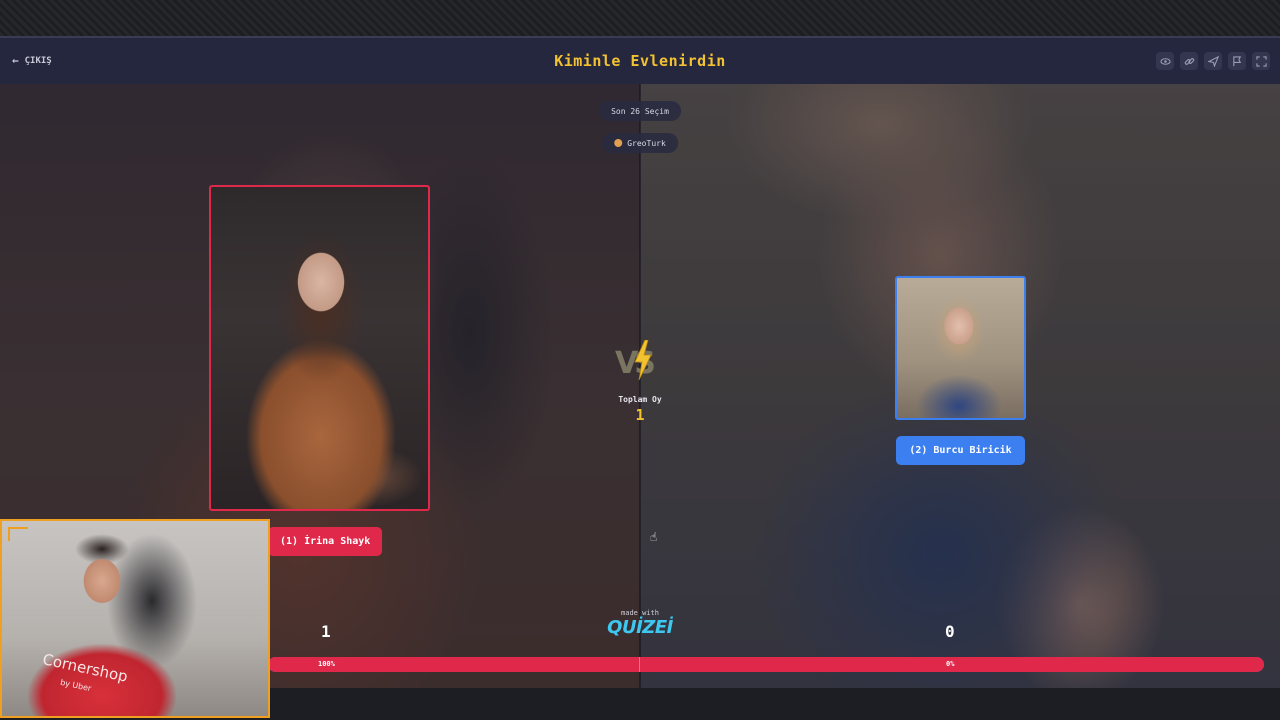 This screenshot has width=1280, height=720. I want to click on vs-icon: VS, so click(640, 362).